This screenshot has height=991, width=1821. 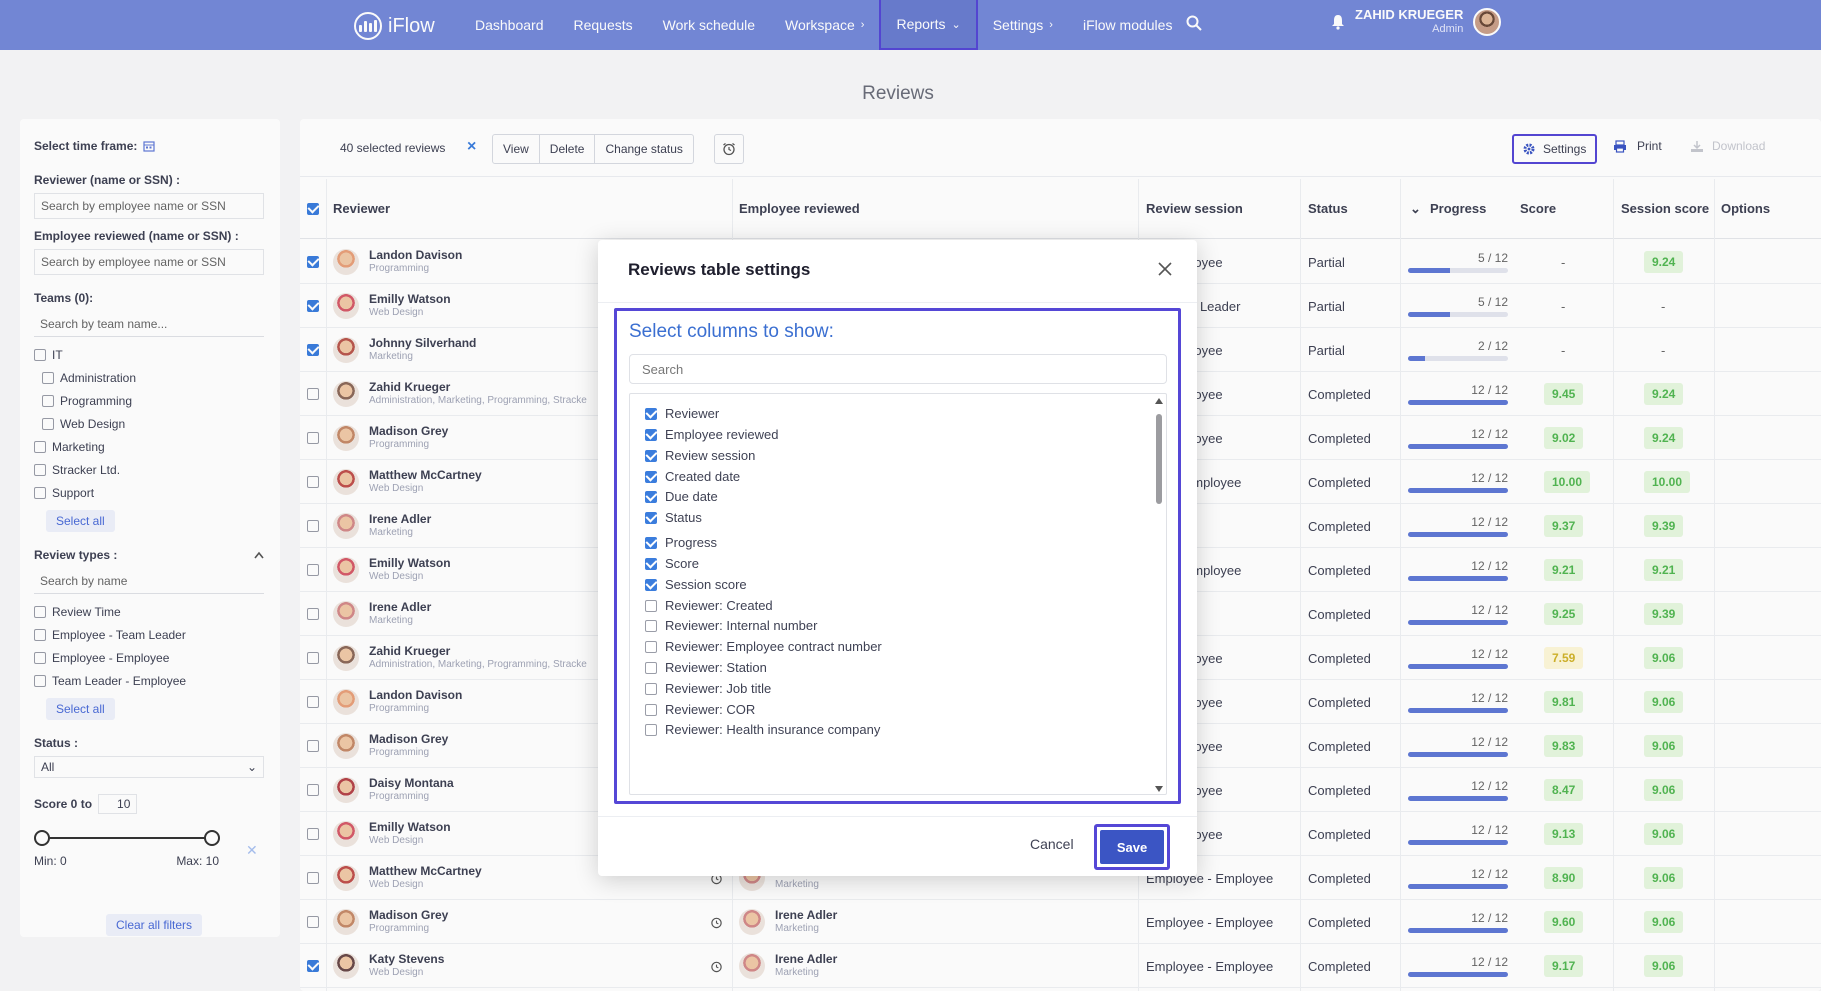 What do you see at coordinates (722, 434) in the screenshot?
I see `column-option-label: Employee reviewed` at bounding box center [722, 434].